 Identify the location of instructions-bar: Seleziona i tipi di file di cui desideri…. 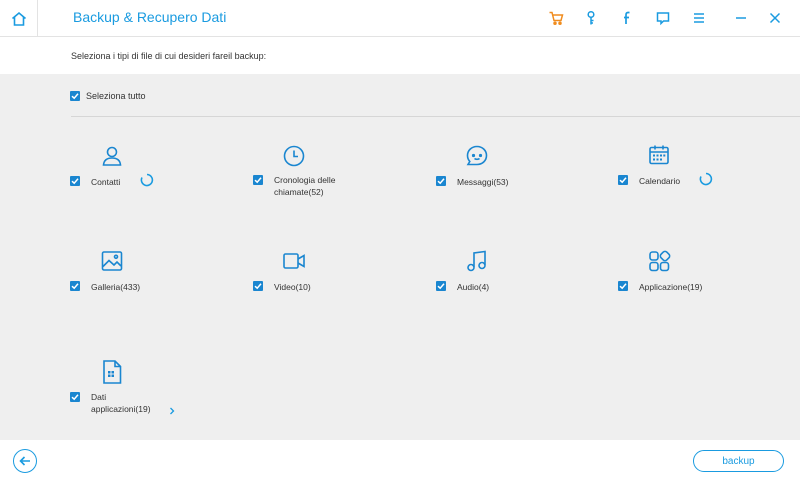
(400, 56).